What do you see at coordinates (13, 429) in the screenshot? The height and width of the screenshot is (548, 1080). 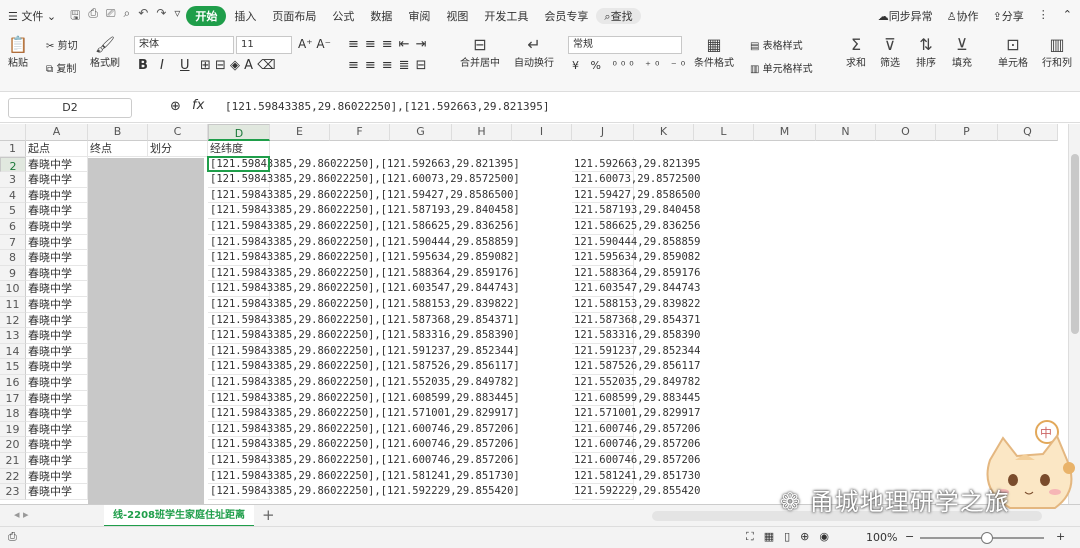 I see `row-header: 19` at bounding box center [13, 429].